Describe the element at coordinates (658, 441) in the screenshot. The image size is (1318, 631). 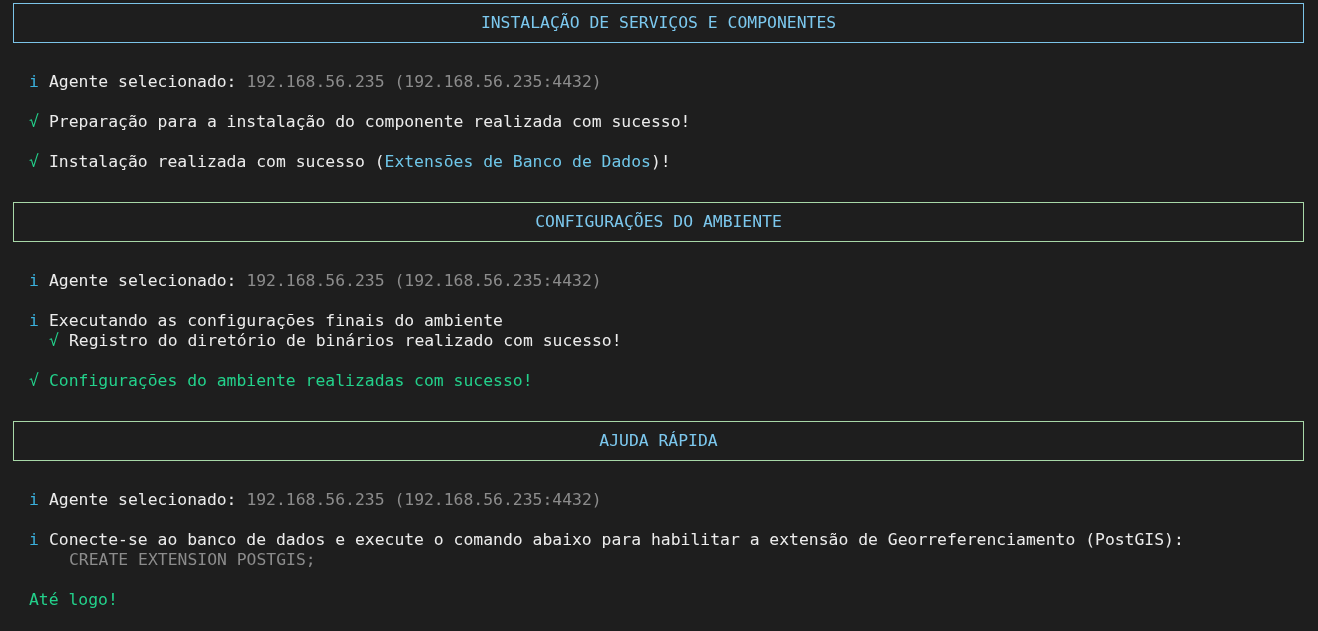
I see `banner-title: AJUDA RÁPIDA` at that location.